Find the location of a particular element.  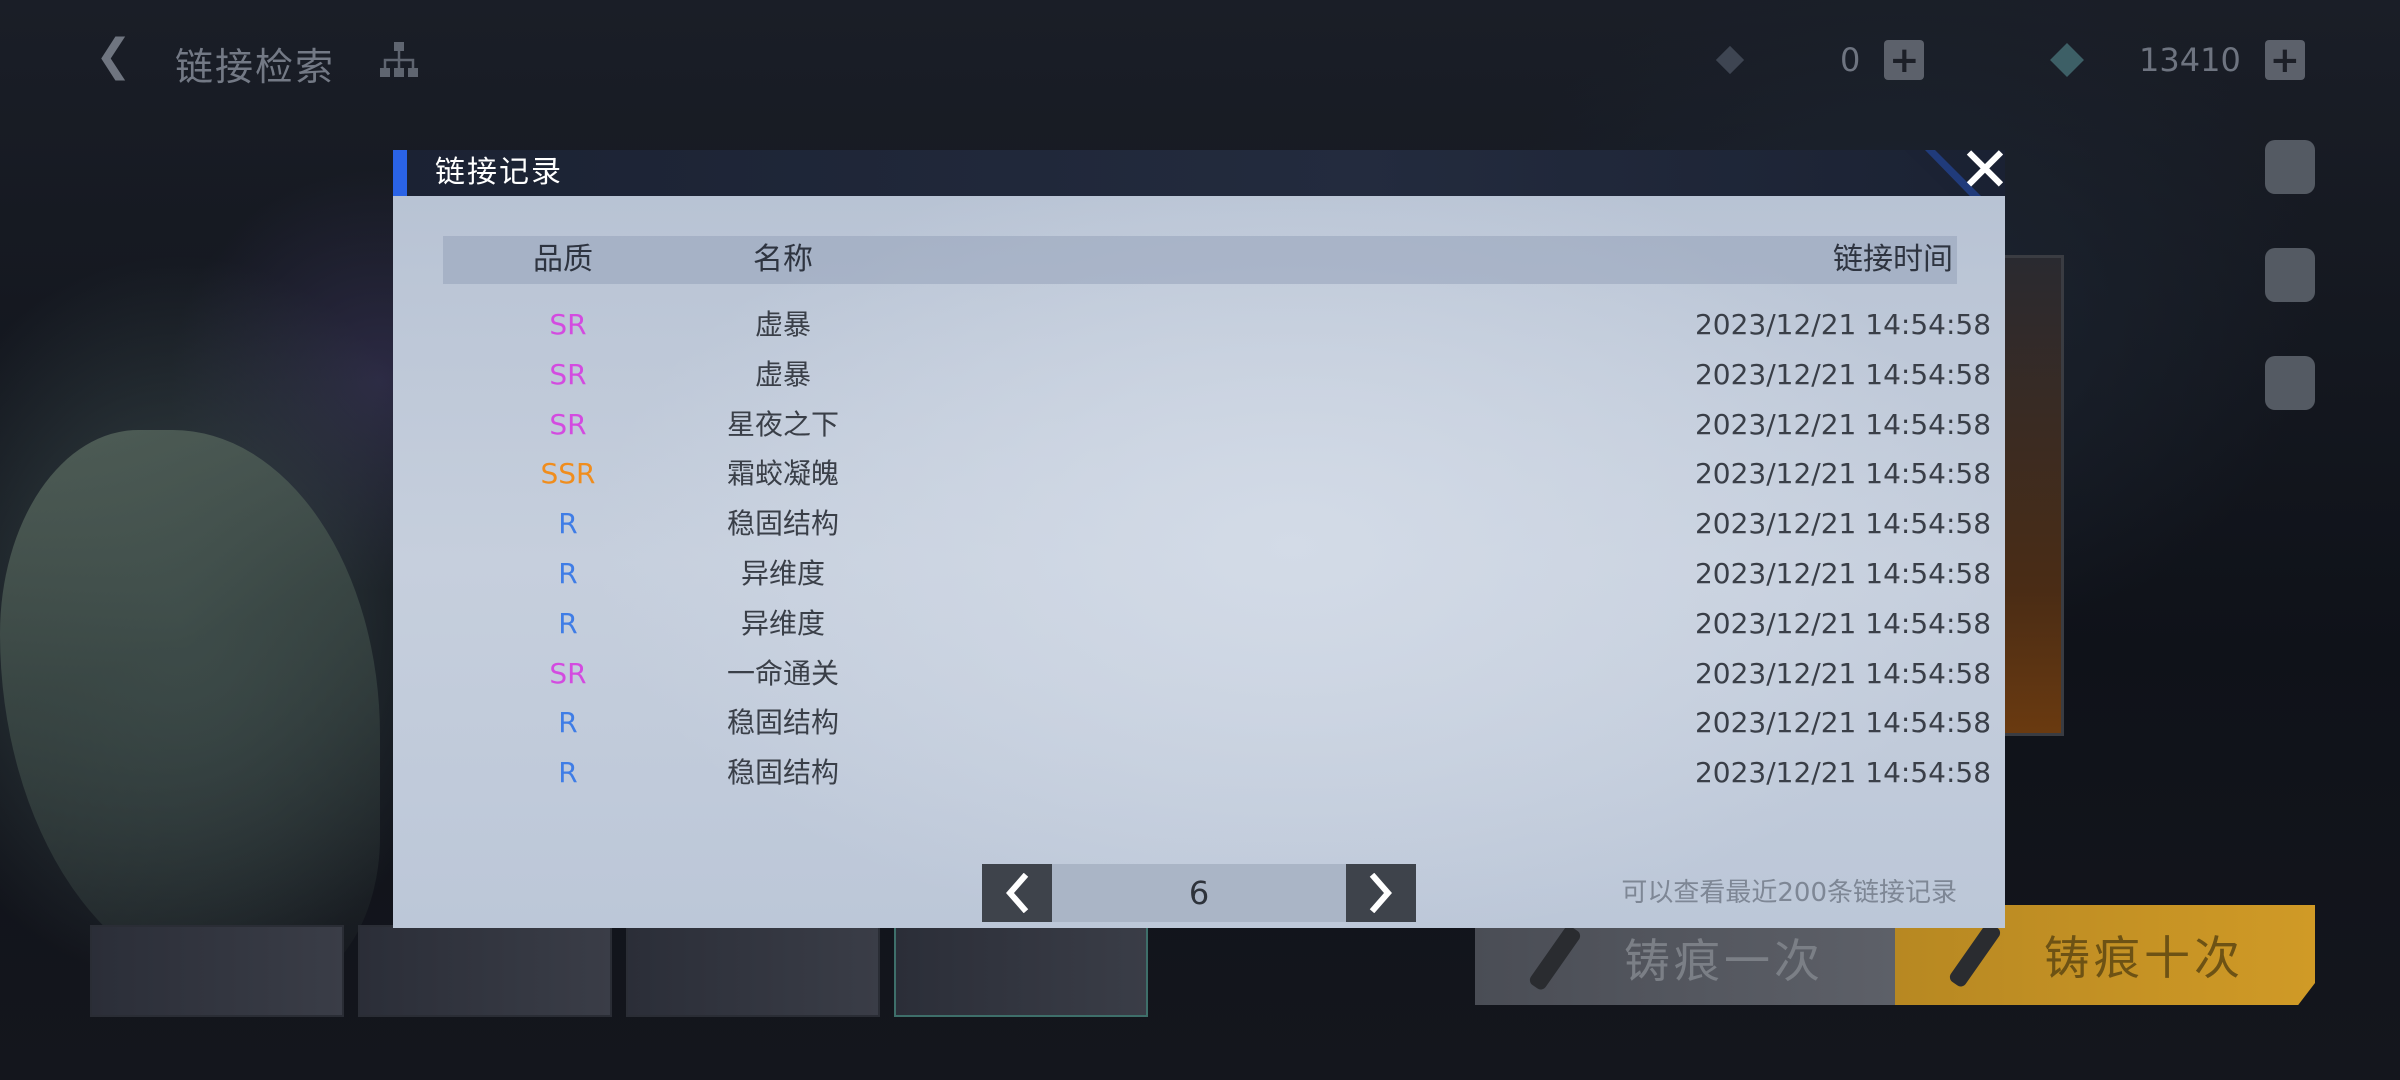

chevron-right-icon is located at coordinates (1380, 893).